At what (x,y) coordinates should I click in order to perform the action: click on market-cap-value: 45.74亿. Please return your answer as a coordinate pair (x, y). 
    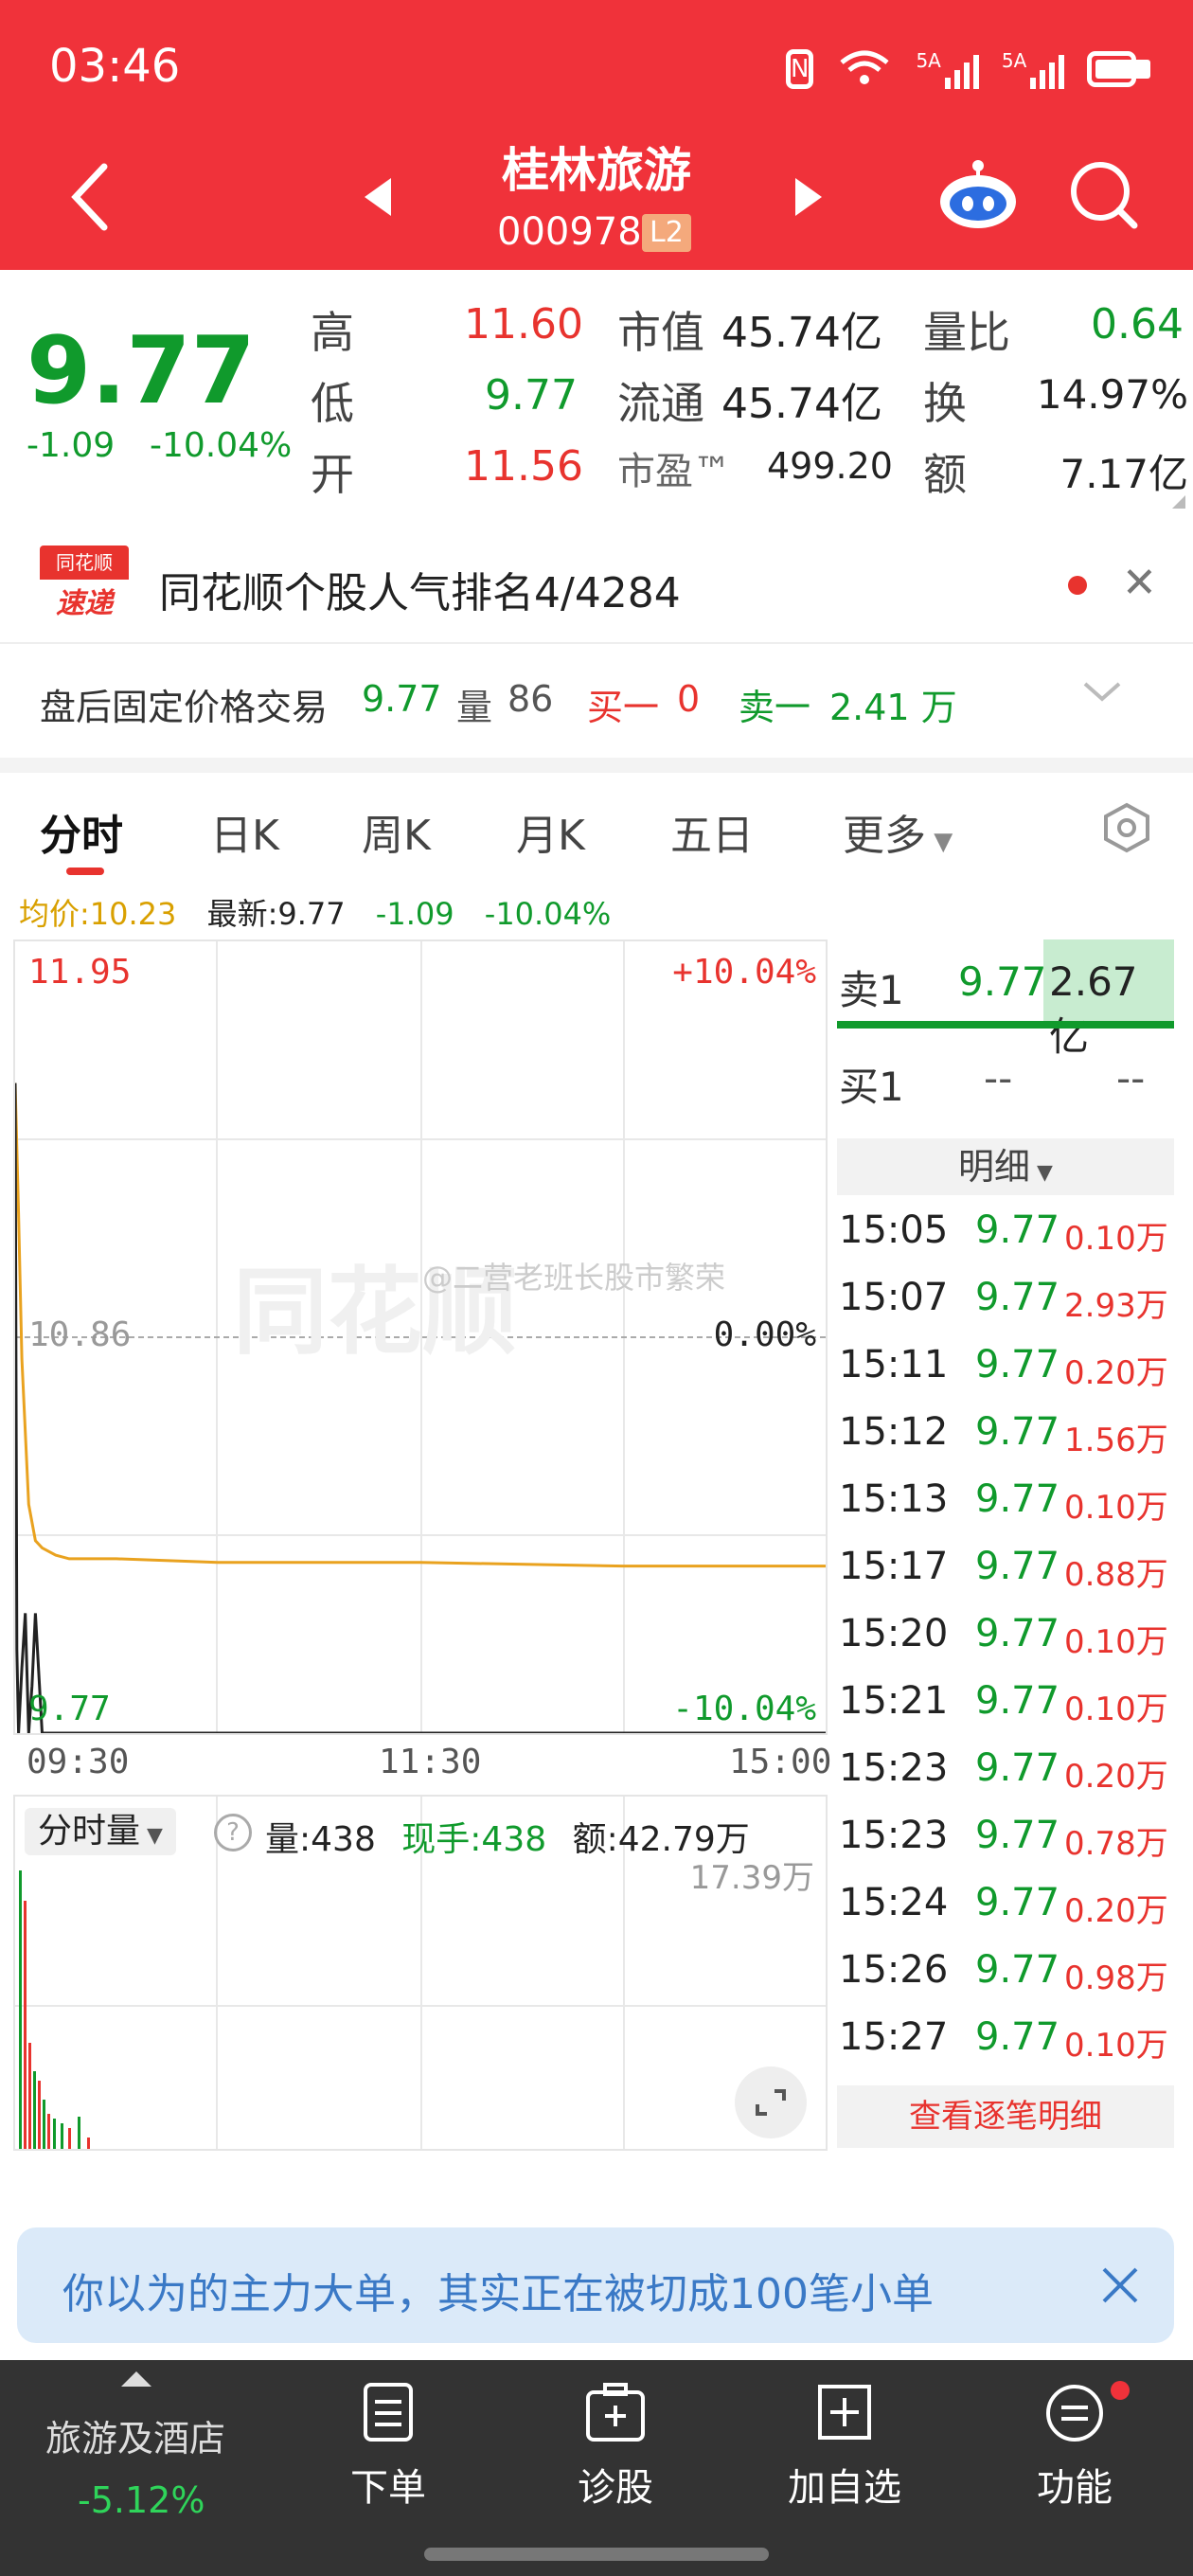
    Looking at the image, I should click on (801, 333).